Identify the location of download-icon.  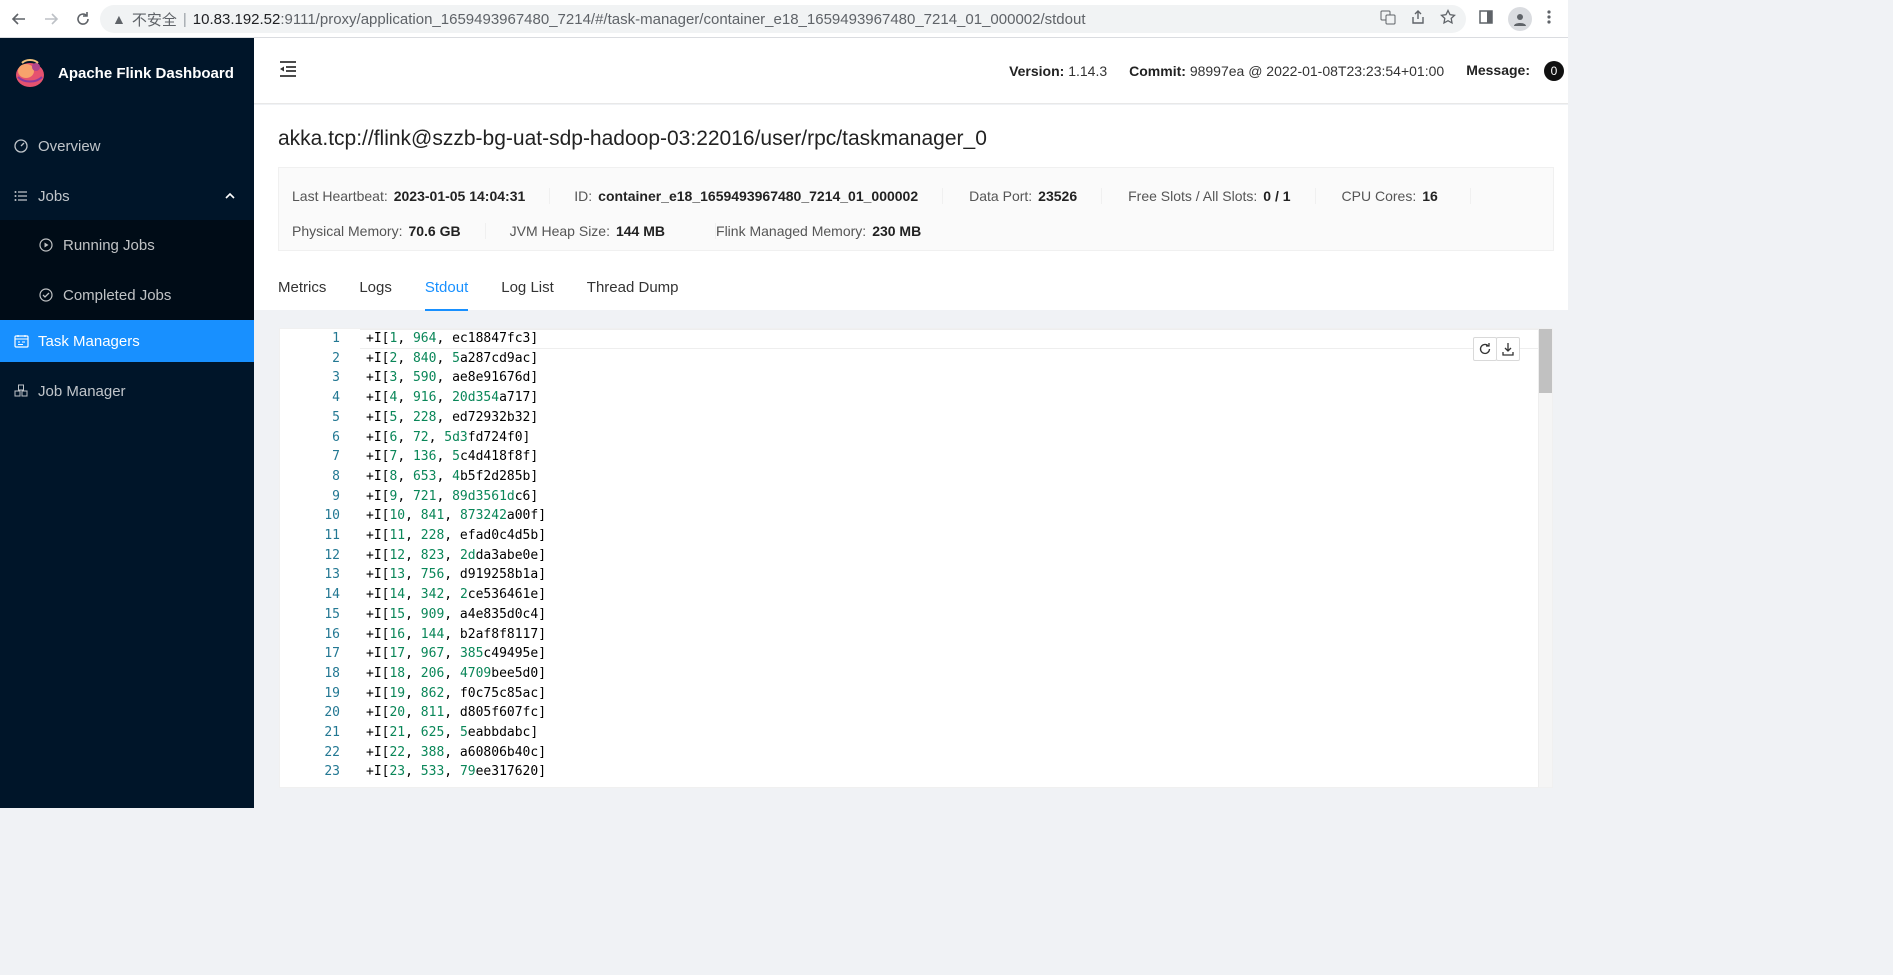
(1508, 349).